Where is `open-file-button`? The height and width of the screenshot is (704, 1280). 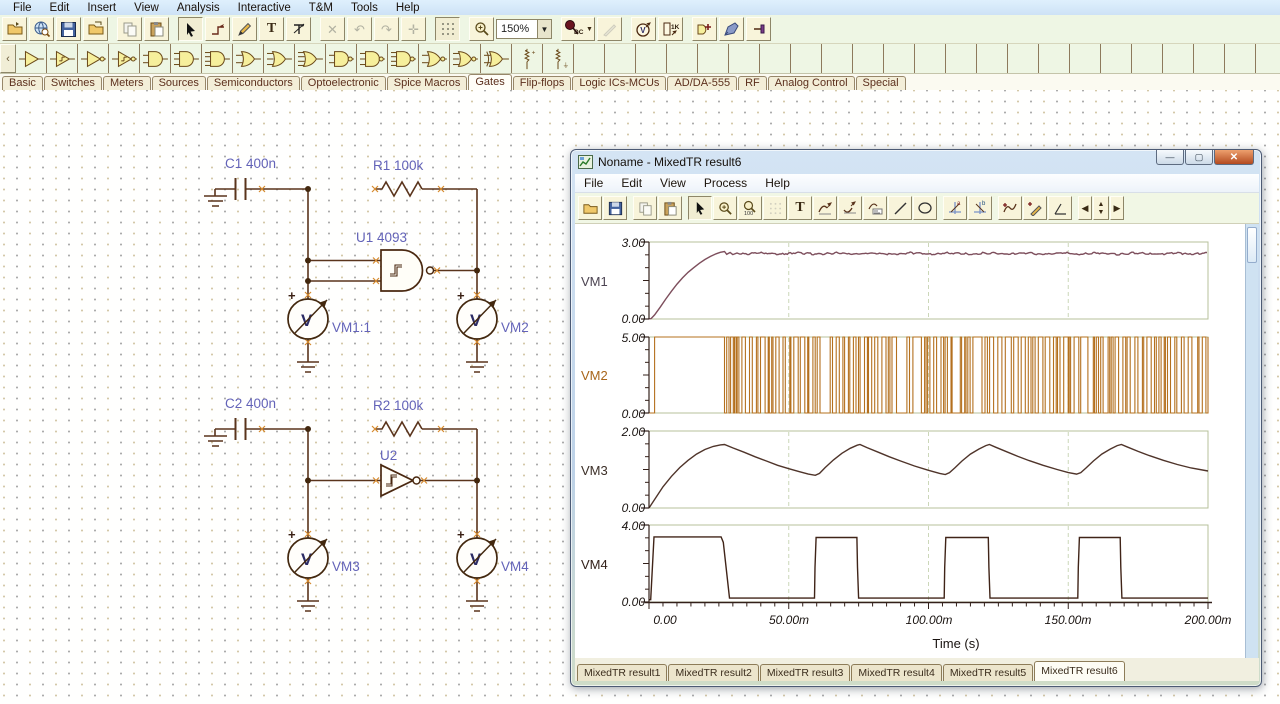
open-file-button is located at coordinates (14, 29).